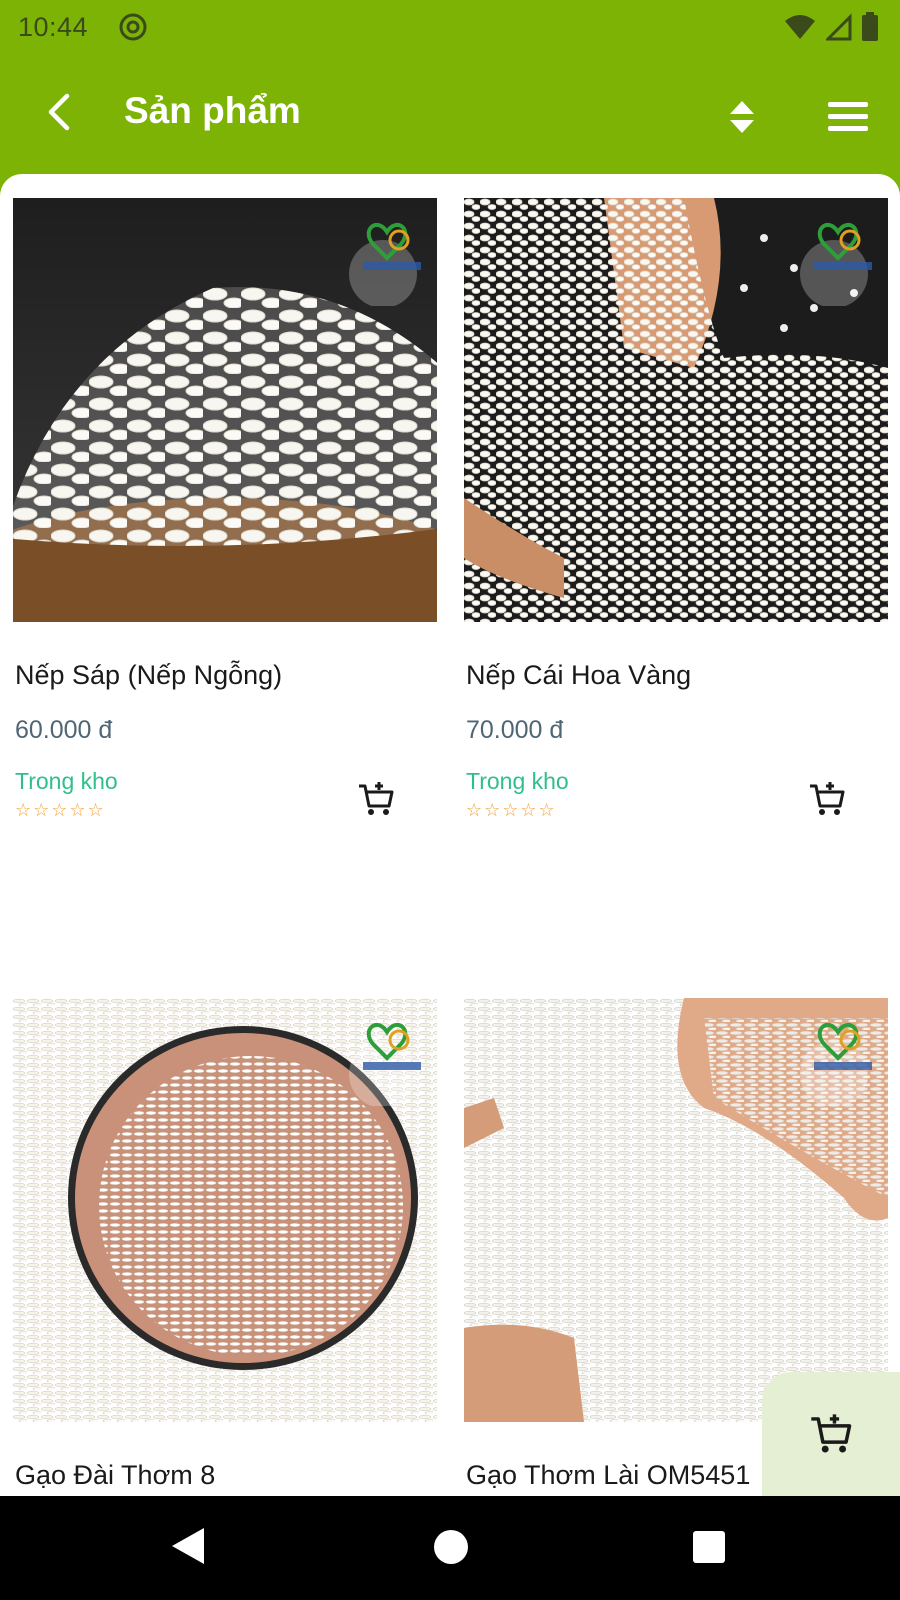 The height and width of the screenshot is (1600, 900). What do you see at coordinates (64, 730) in the screenshot?
I see `product-price: 60.000 đ` at bounding box center [64, 730].